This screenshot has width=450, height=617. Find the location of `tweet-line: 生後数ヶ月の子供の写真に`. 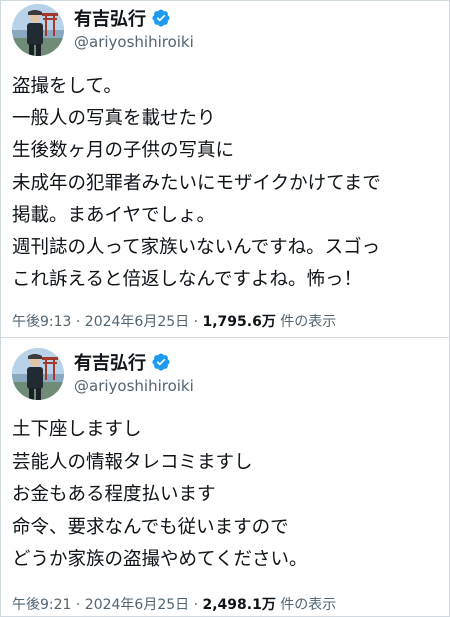

tweet-line: 生後数ヶ月の子供の写真に is located at coordinates (123, 151).